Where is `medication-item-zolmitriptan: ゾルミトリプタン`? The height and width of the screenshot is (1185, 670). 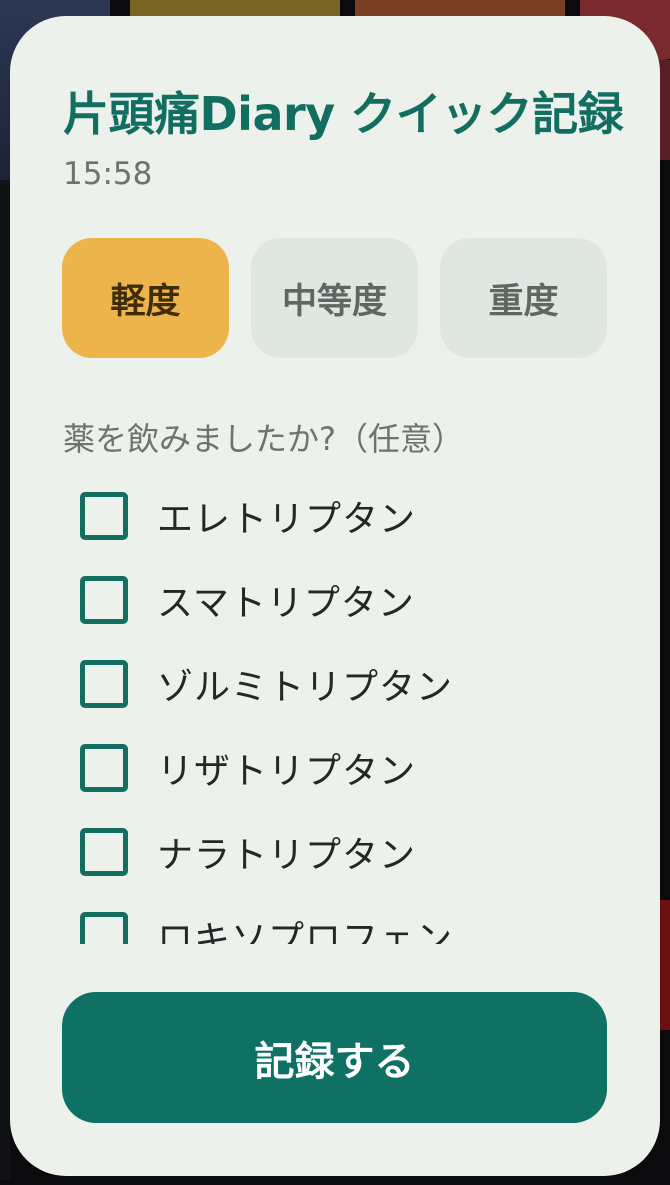 medication-item-zolmitriptan: ゾルミトリプタン is located at coordinates (266, 684).